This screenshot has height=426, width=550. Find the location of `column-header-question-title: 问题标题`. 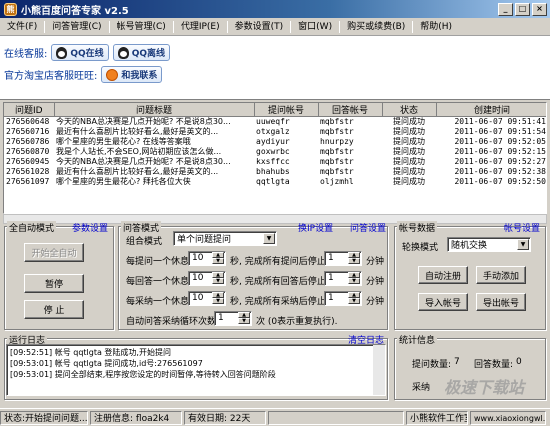

column-header-question-title: 问题标题 is located at coordinates (154, 110).